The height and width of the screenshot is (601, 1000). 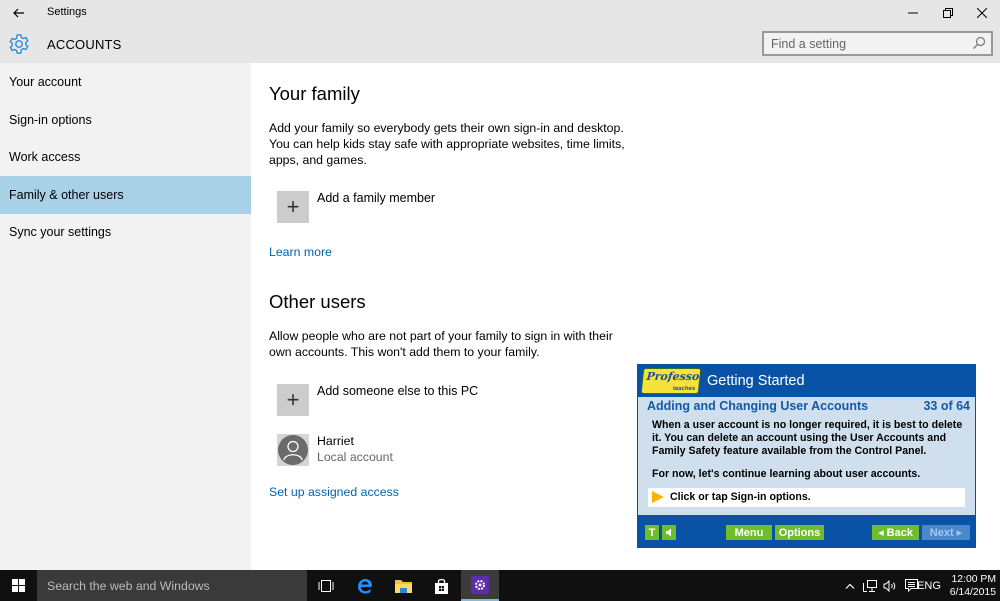 I want to click on network-button, so click(x=870, y=585).